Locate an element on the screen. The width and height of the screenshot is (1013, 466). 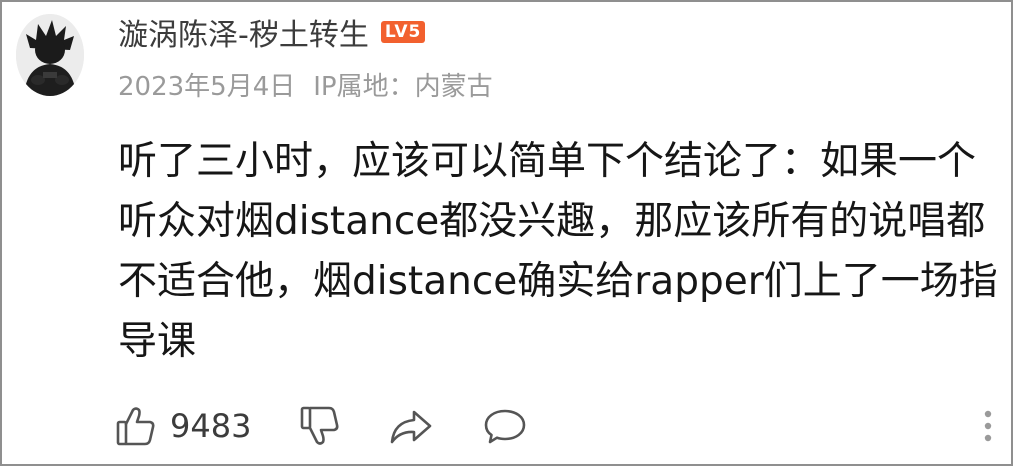
more-vertical-icon is located at coordinates (988, 426).